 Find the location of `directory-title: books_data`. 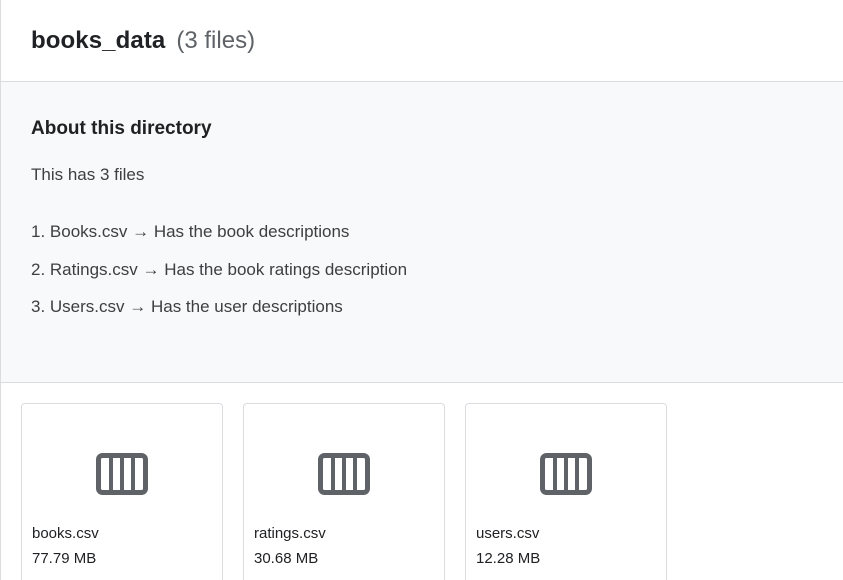

directory-title: books_data is located at coordinates (98, 40).